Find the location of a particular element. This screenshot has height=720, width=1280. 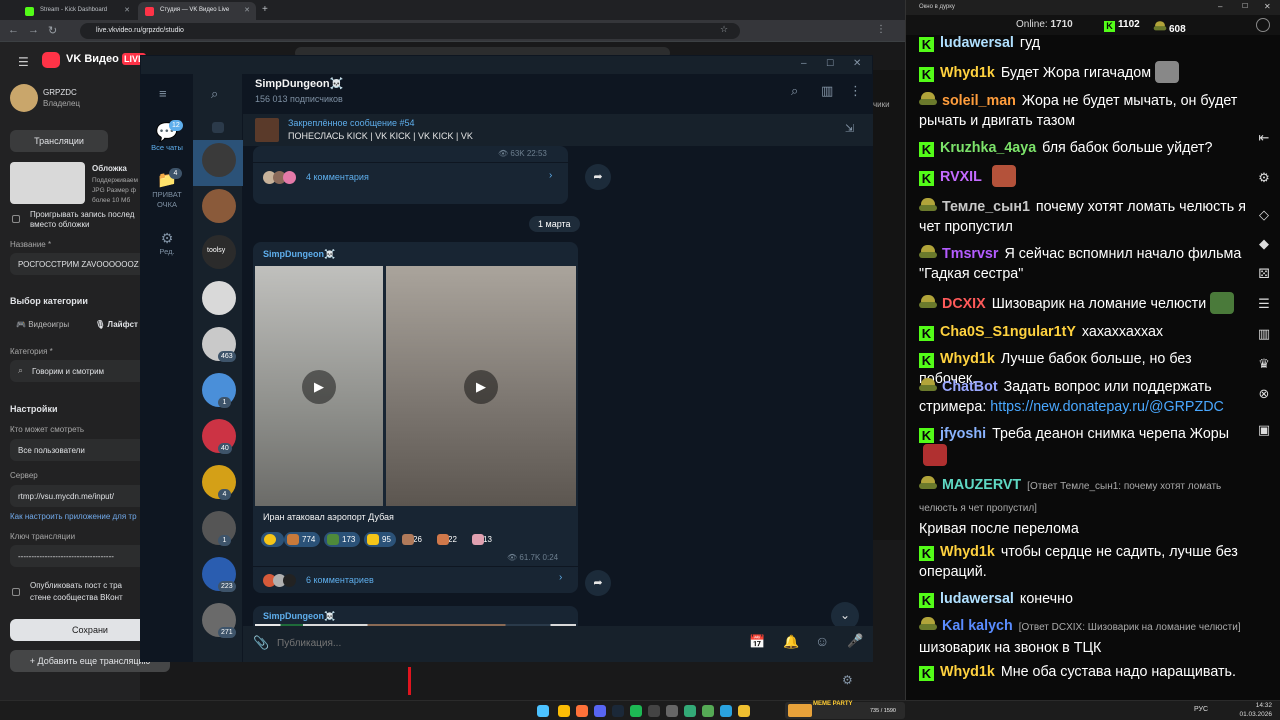

forward-icon: → is located at coordinates (33, 30).